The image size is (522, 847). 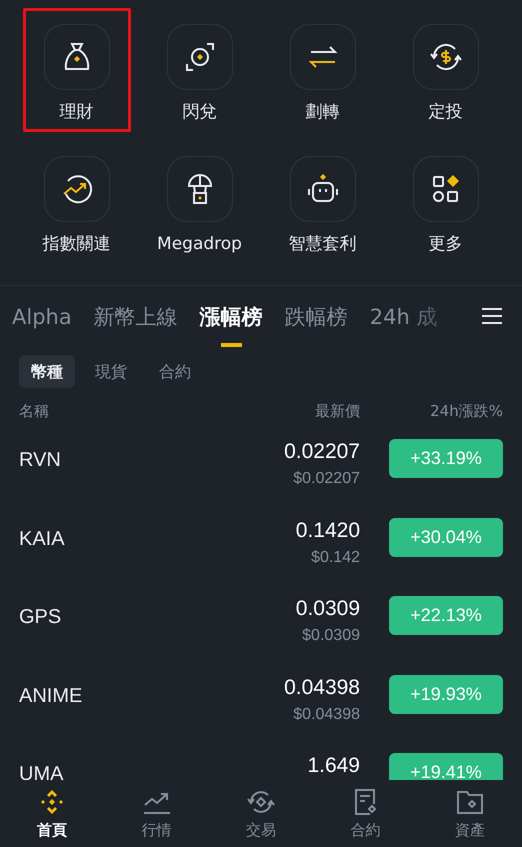 What do you see at coordinates (199, 244) in the screenshot?
I see `shortcut-label: Megadrop` at bounding box center [199, 244].